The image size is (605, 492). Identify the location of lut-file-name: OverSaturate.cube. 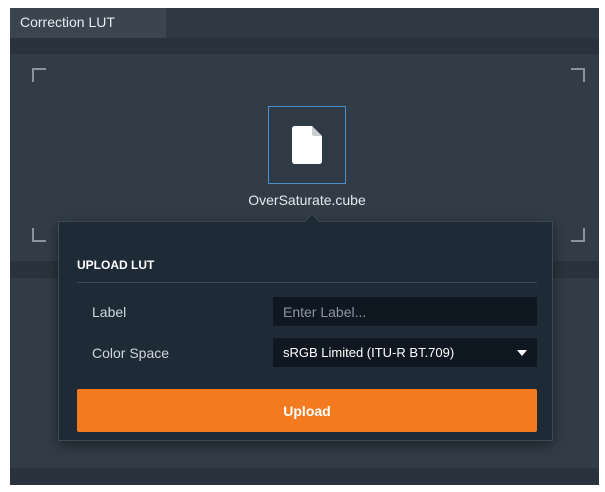
(307, 200).